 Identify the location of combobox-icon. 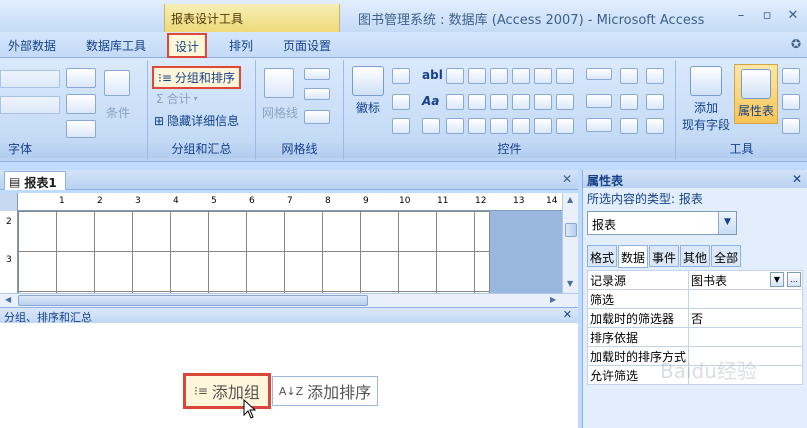
(477, 76).